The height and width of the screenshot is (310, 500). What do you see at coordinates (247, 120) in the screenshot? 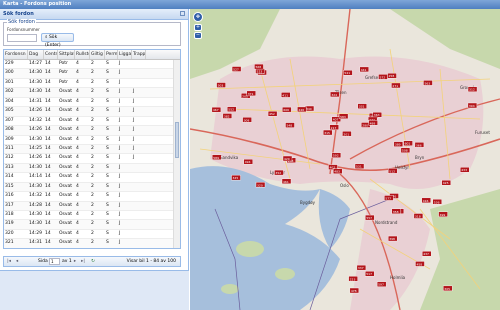
I see `vehicle-marker-label: 309` at bounding box center [247, 120].